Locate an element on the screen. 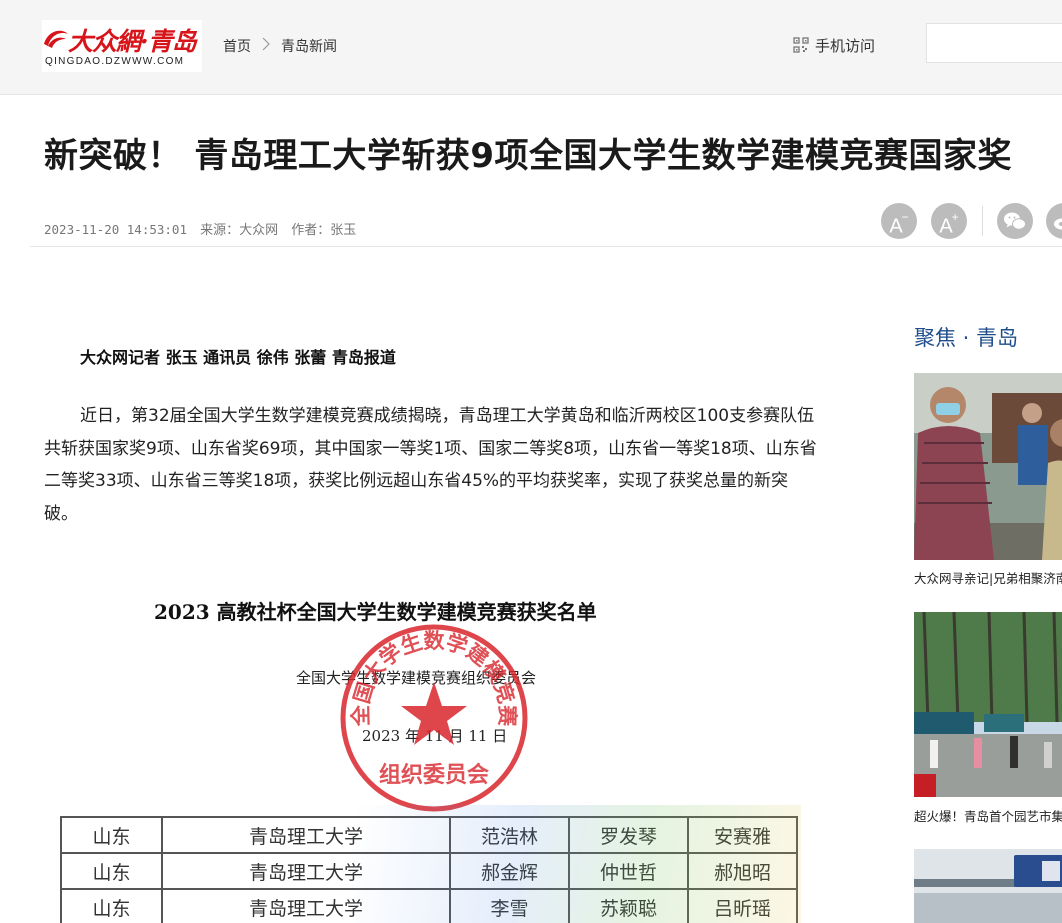  wechat-icon is located at coordinates (1015, 221).